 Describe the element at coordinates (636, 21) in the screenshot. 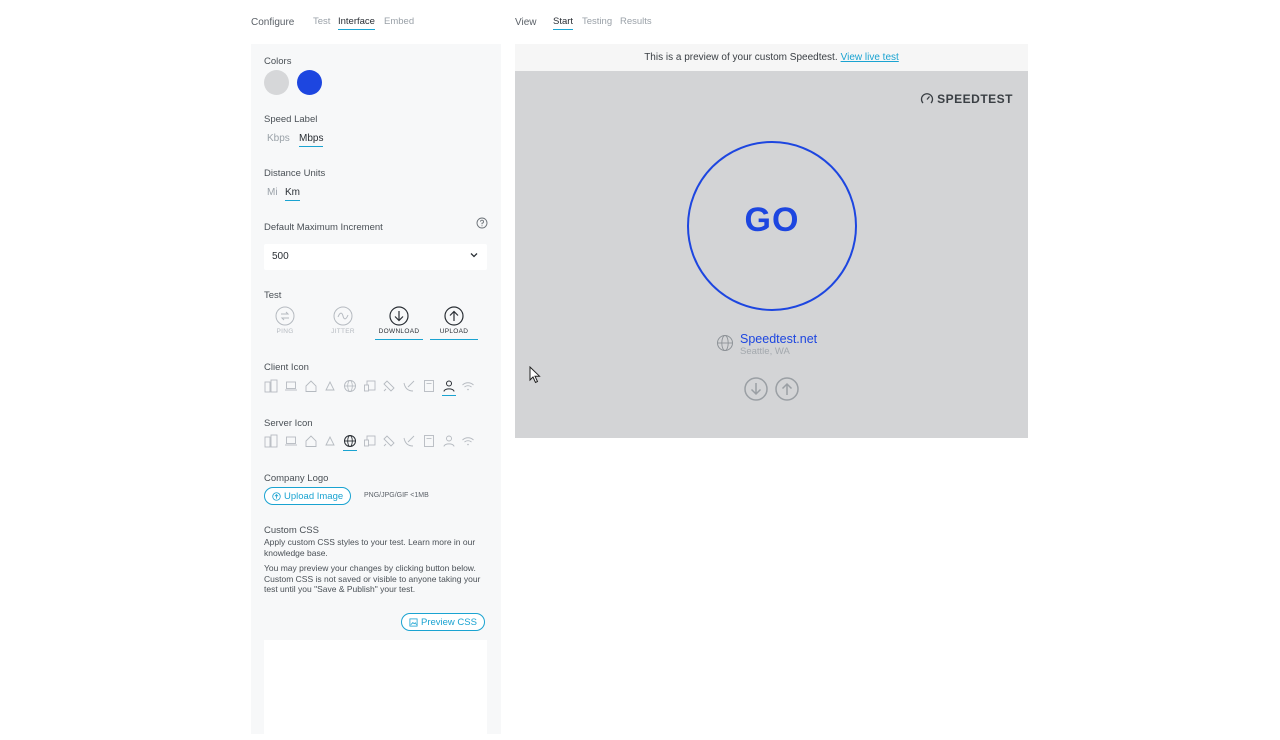

I see `tab-results: Results` at that location.